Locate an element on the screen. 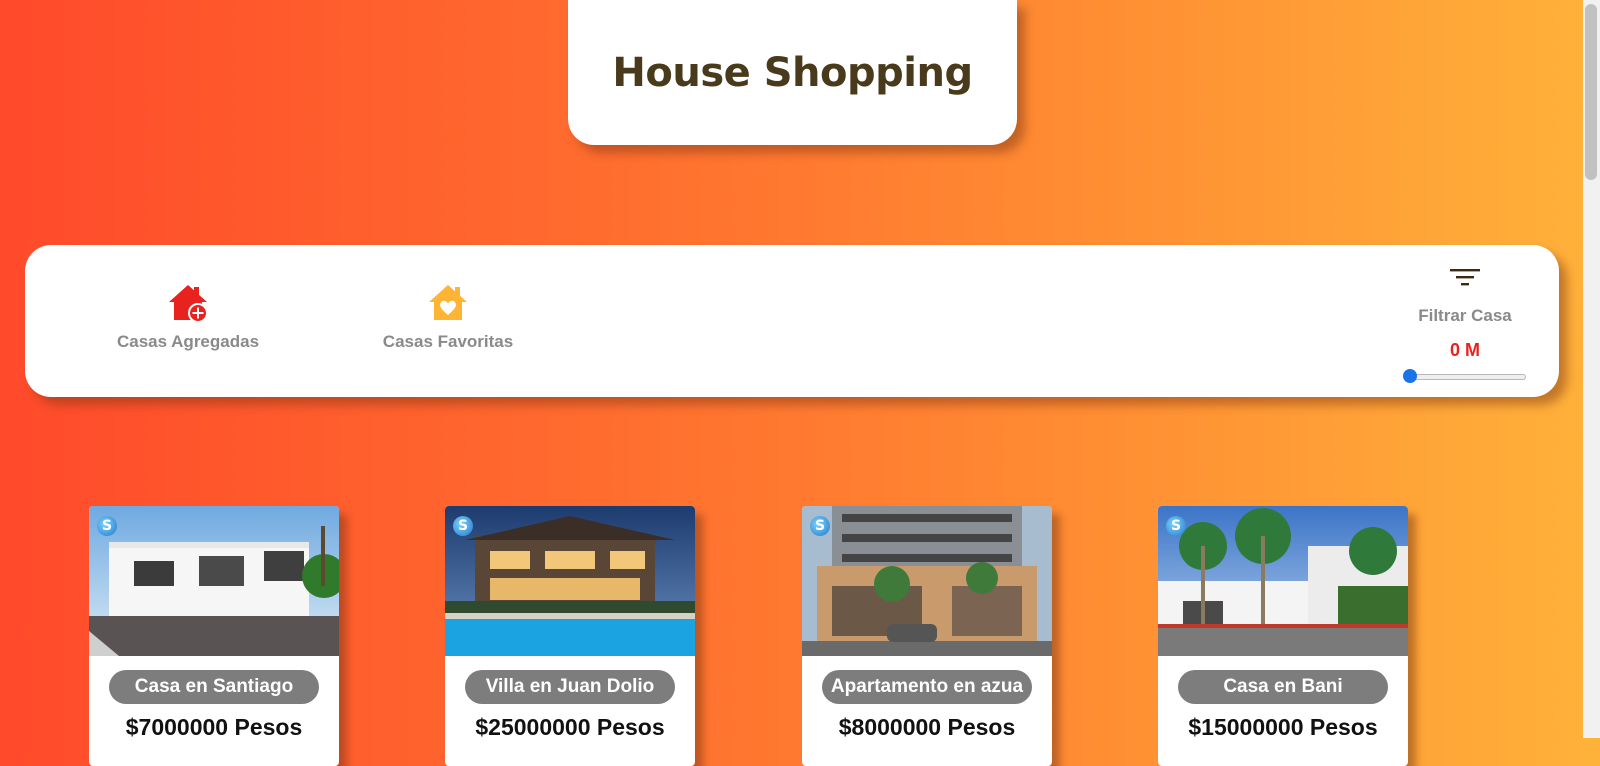 The width and height of the screenshot is (1600, 766). listing-card: S Apartamento en azua $8000000 Pesos is located at coordinates (927, 636).